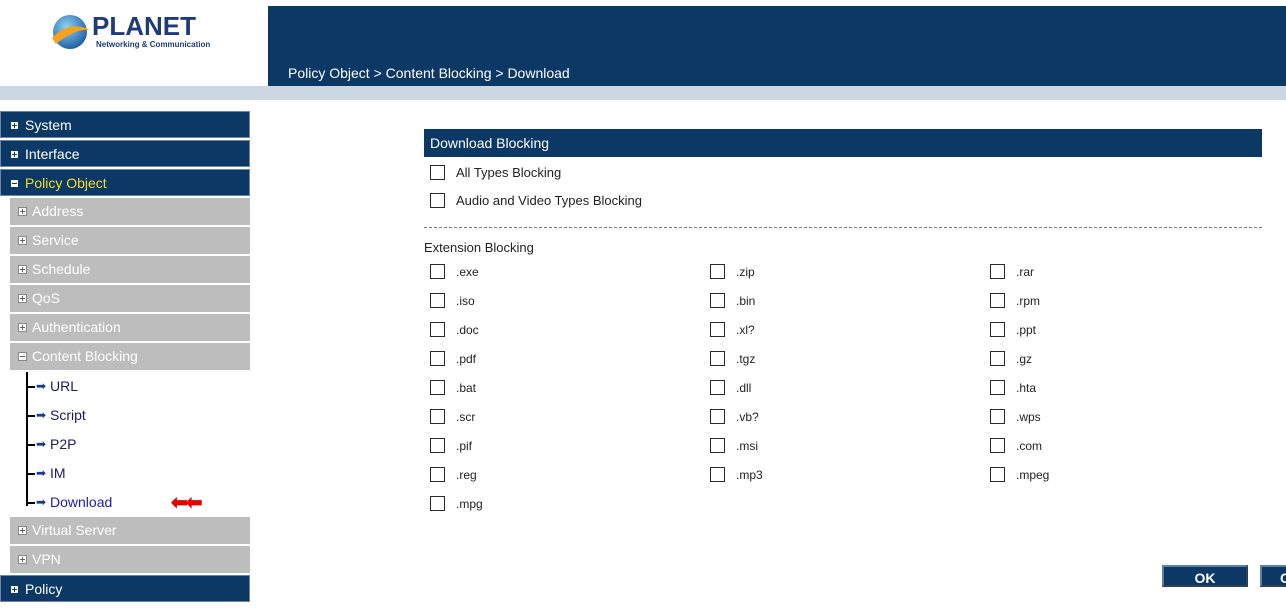  I want to click on extension-blocking-label: Extension Blocking, so click(479, 247).